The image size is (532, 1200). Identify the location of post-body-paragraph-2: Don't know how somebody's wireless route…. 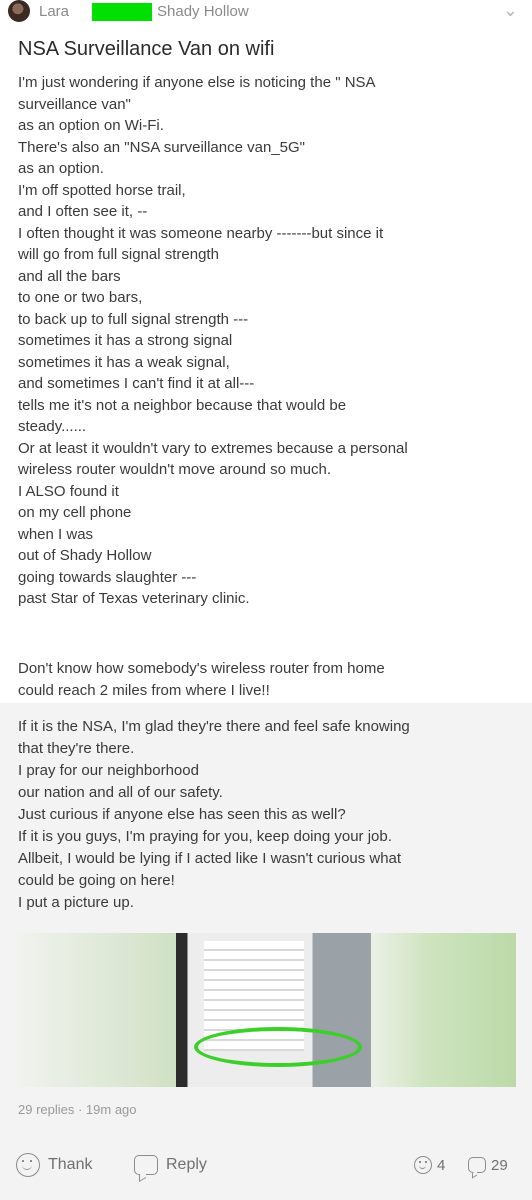
(268, 679).